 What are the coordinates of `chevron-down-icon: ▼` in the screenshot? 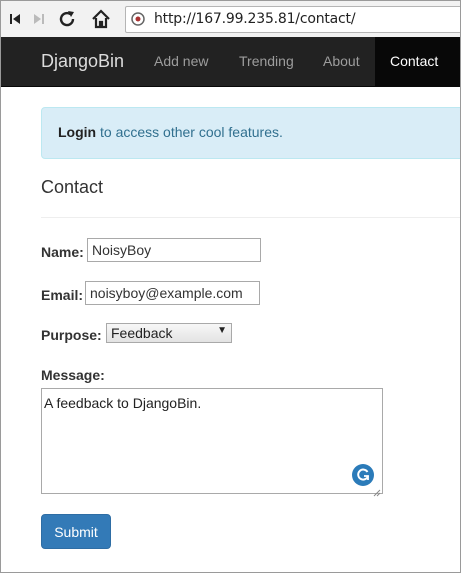 It's located at (222, 330).